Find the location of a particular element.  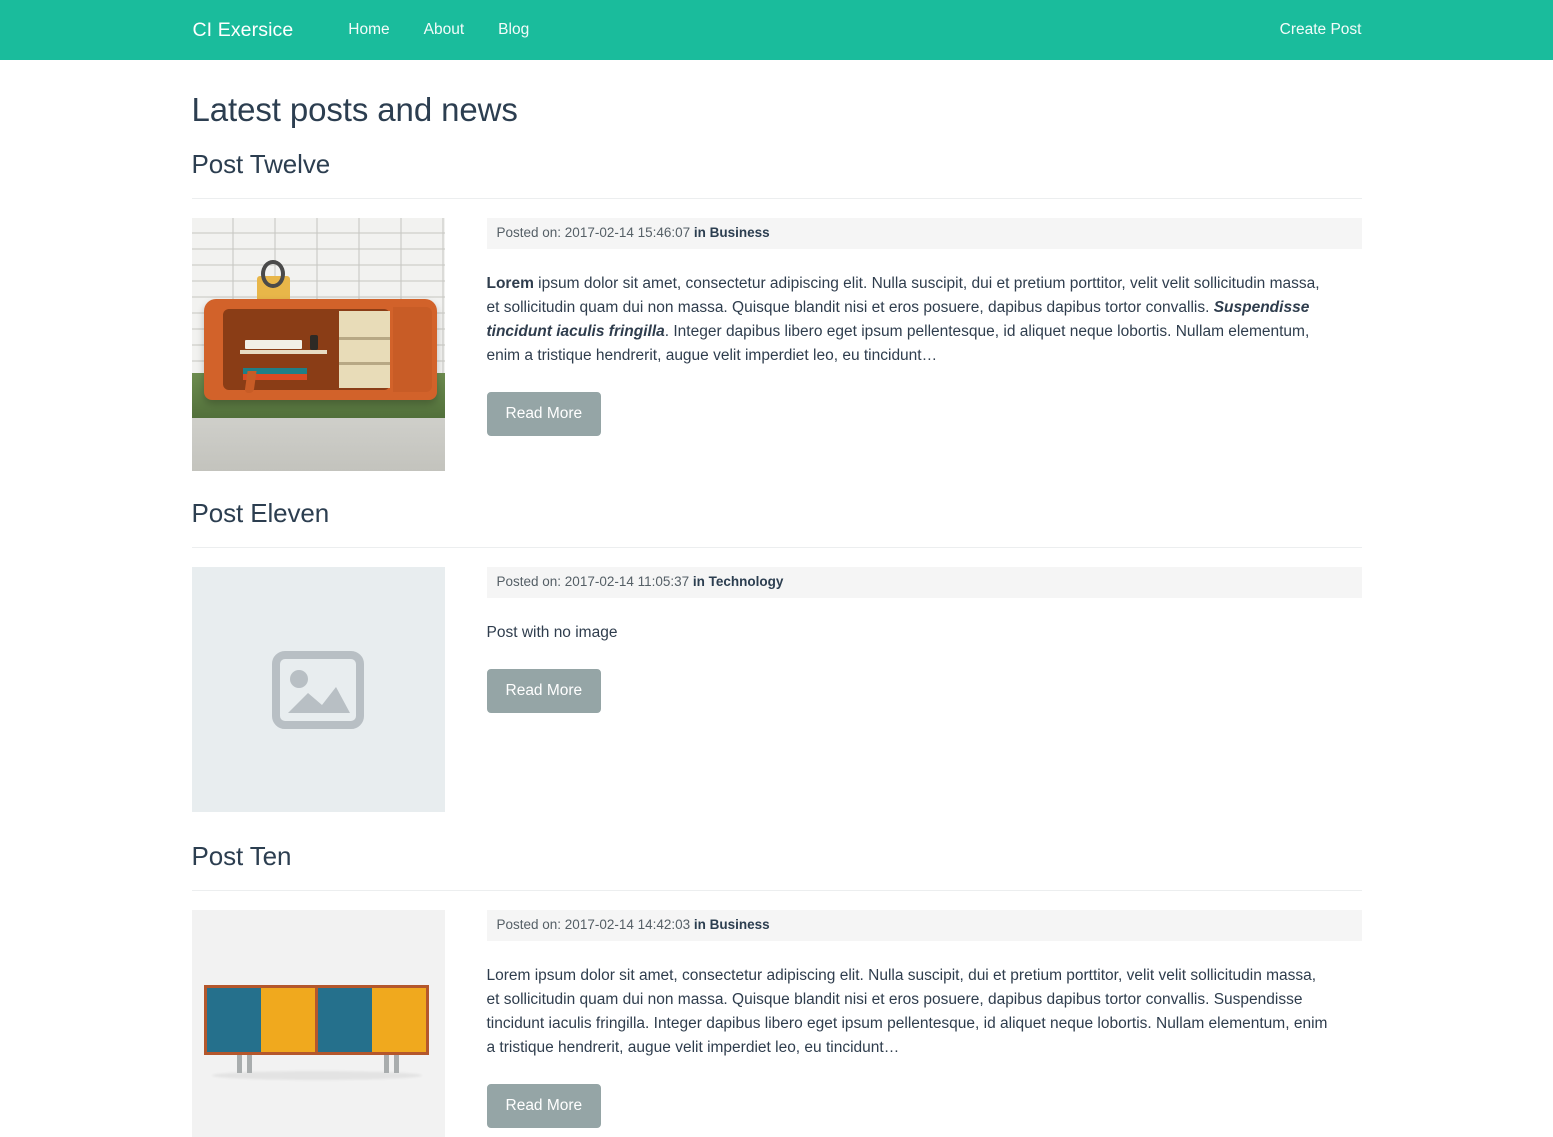

post-meta-category: in Technology is located at coordinates (738, 582).